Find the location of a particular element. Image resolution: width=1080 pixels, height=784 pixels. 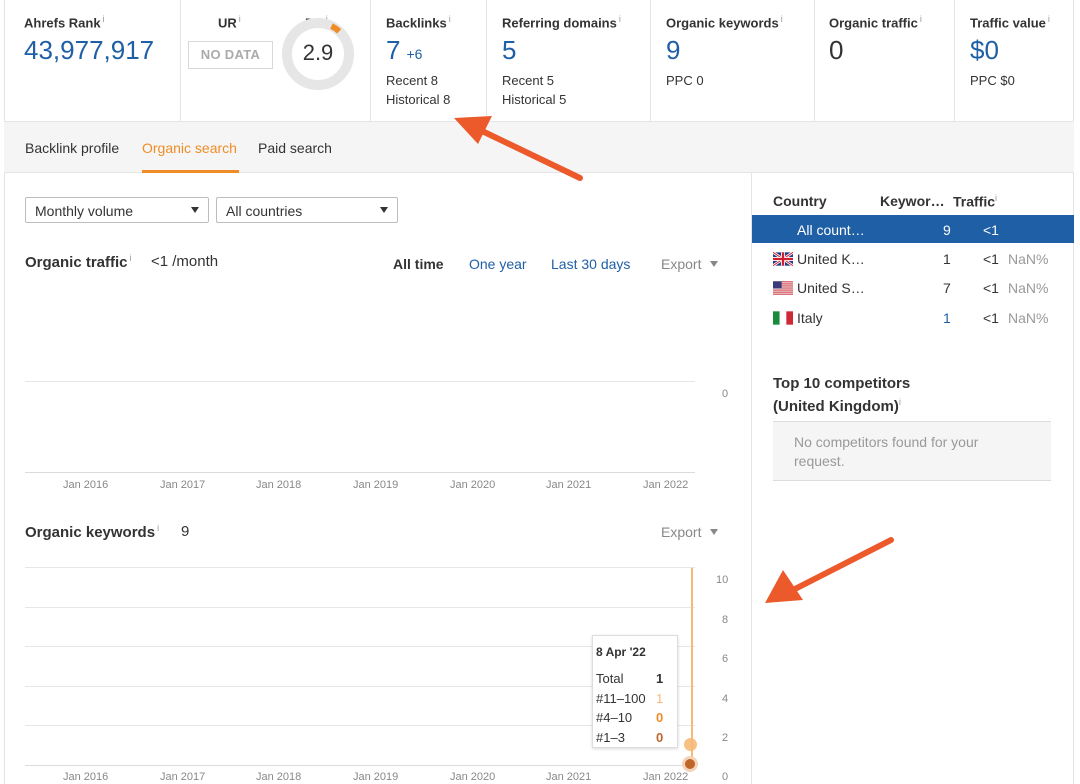

keyword-series-spike is located at coordinates (692, 666).